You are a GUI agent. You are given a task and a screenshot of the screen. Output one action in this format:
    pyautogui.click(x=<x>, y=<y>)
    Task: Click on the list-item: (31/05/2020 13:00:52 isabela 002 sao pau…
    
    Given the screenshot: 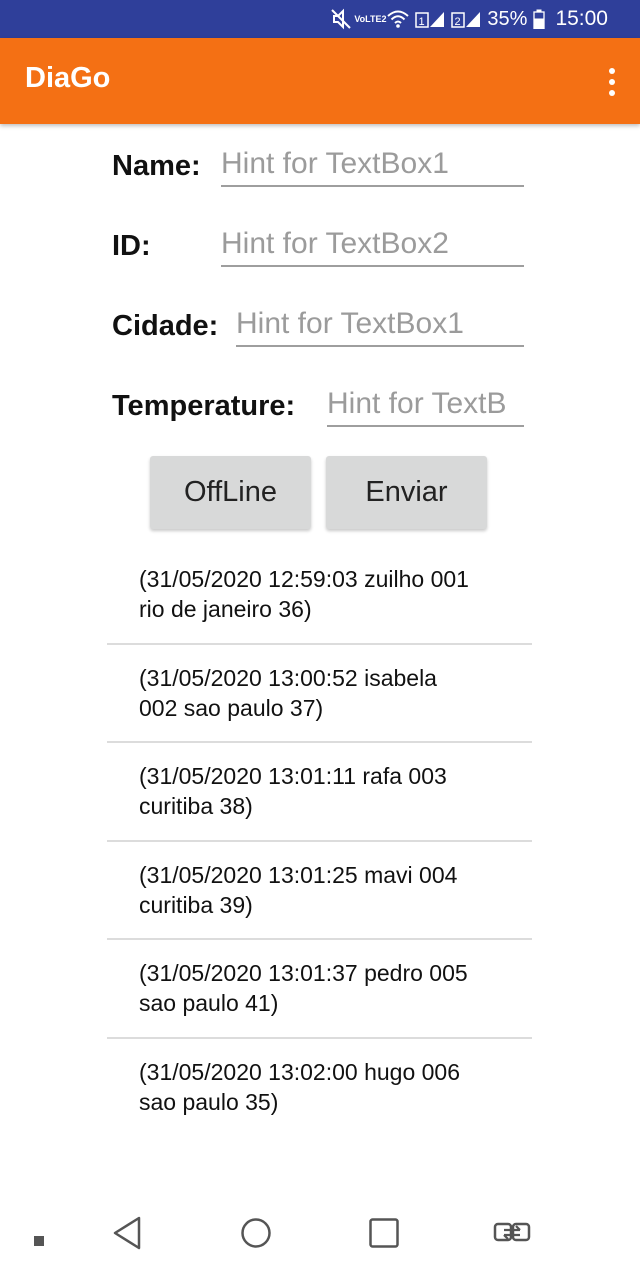 What is the action you would take?
    pyautogui.click(x=319, y=694)
    